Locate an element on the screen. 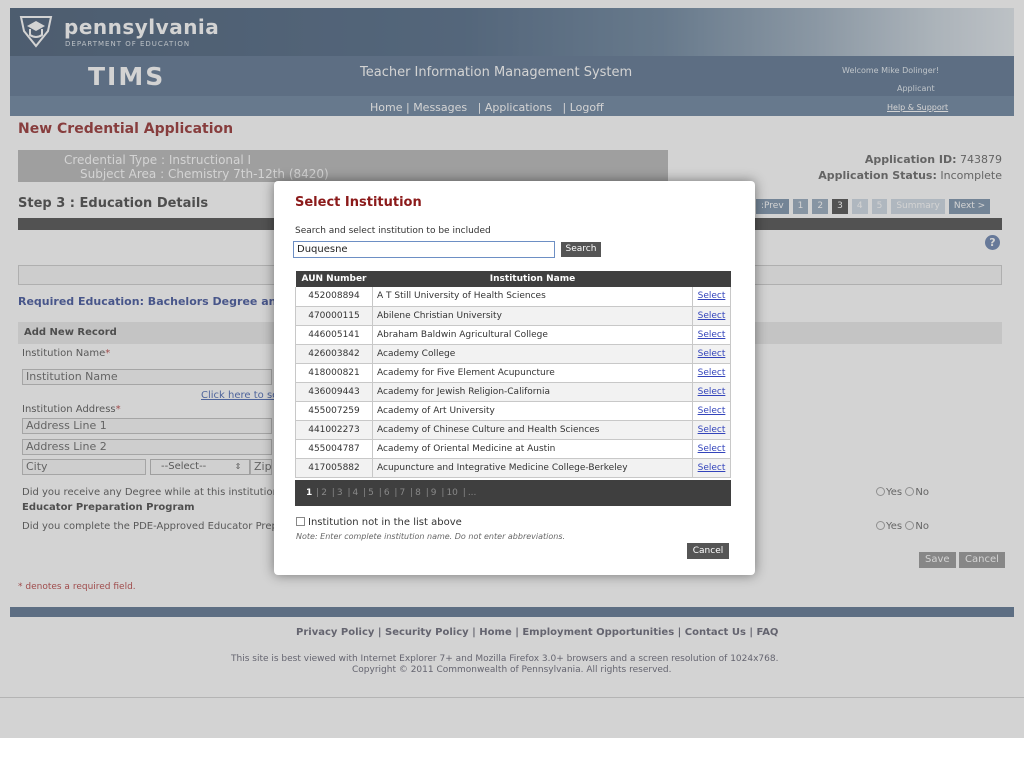  aun-number-cell: 418000821 is located at coordinates (334, 373).